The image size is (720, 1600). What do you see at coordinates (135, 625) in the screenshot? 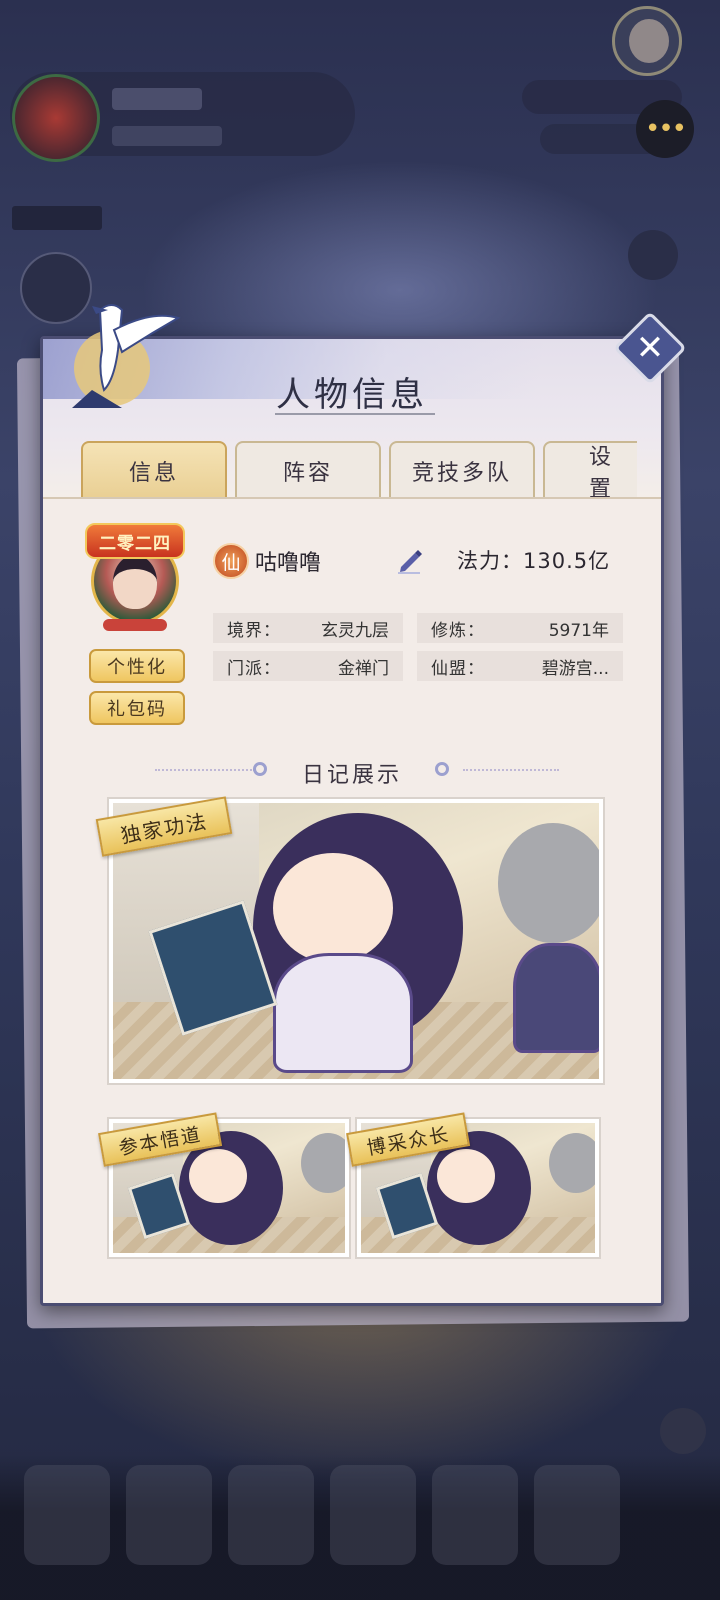
I see `avatar-frame-base` at bounding box center [135, 625].